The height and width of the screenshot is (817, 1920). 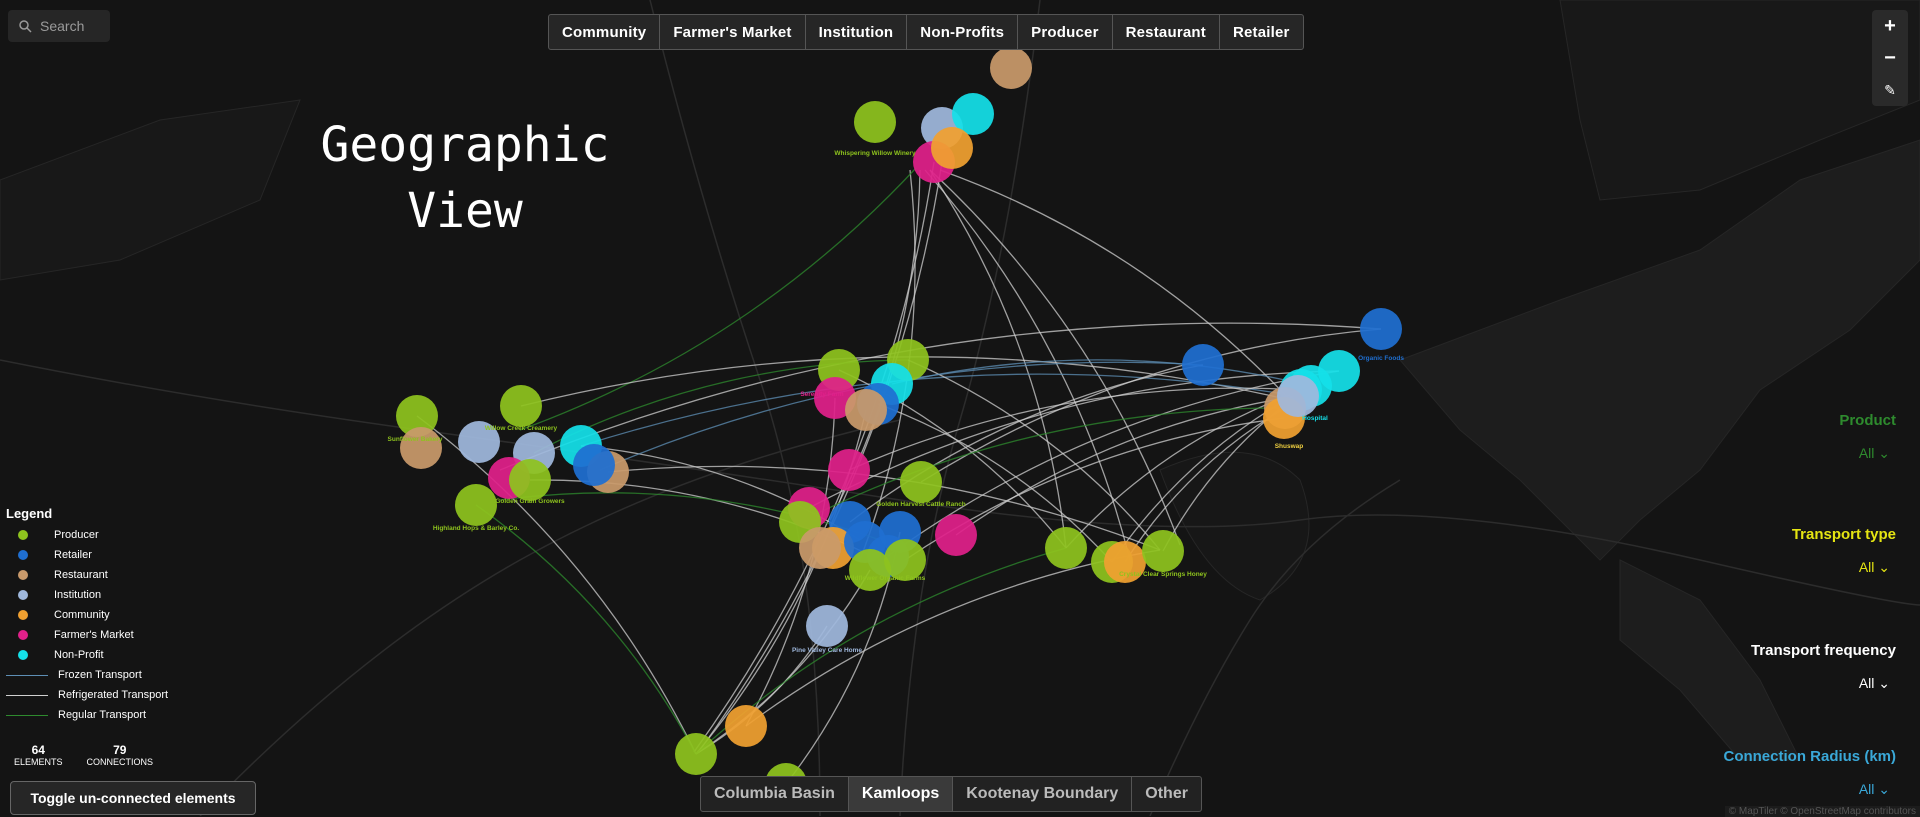 I want to click on category-institution-button: Institution, so click(x=857, y=32).